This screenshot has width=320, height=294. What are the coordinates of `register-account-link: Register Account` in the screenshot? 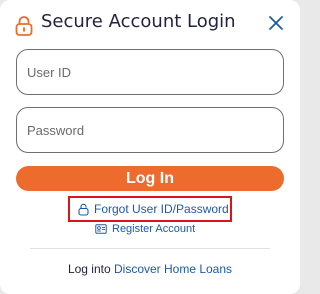 It's located at (145, 229).